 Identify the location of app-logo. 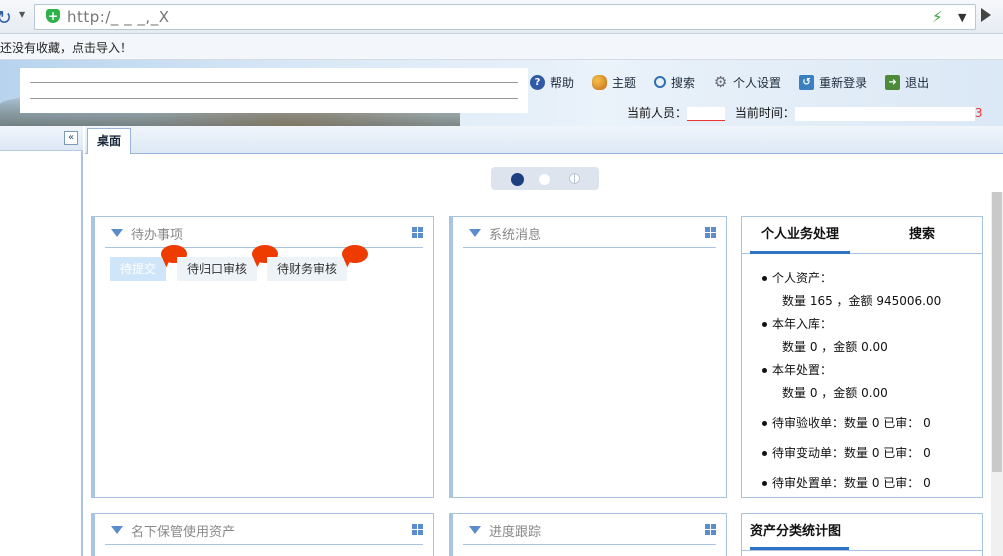
(274, 90).